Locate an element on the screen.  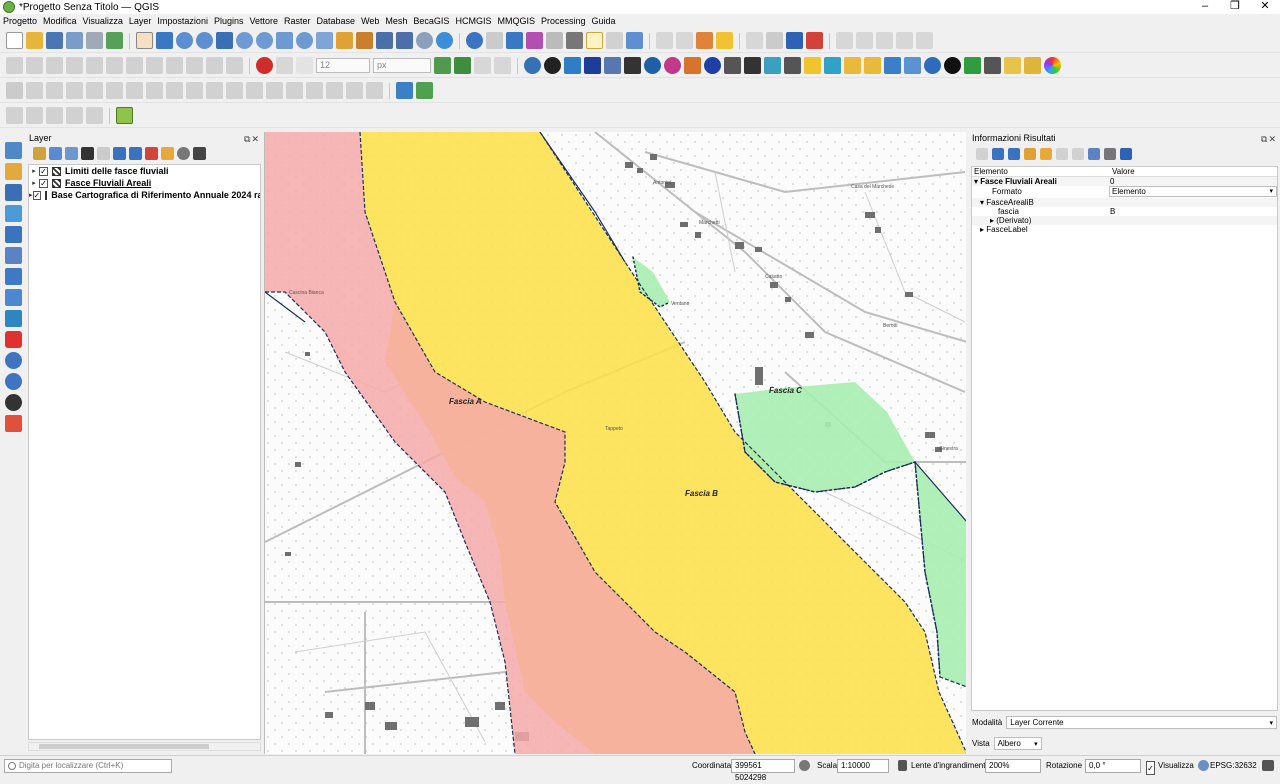
expand-new-icon is located at coordinates (1030, 154).